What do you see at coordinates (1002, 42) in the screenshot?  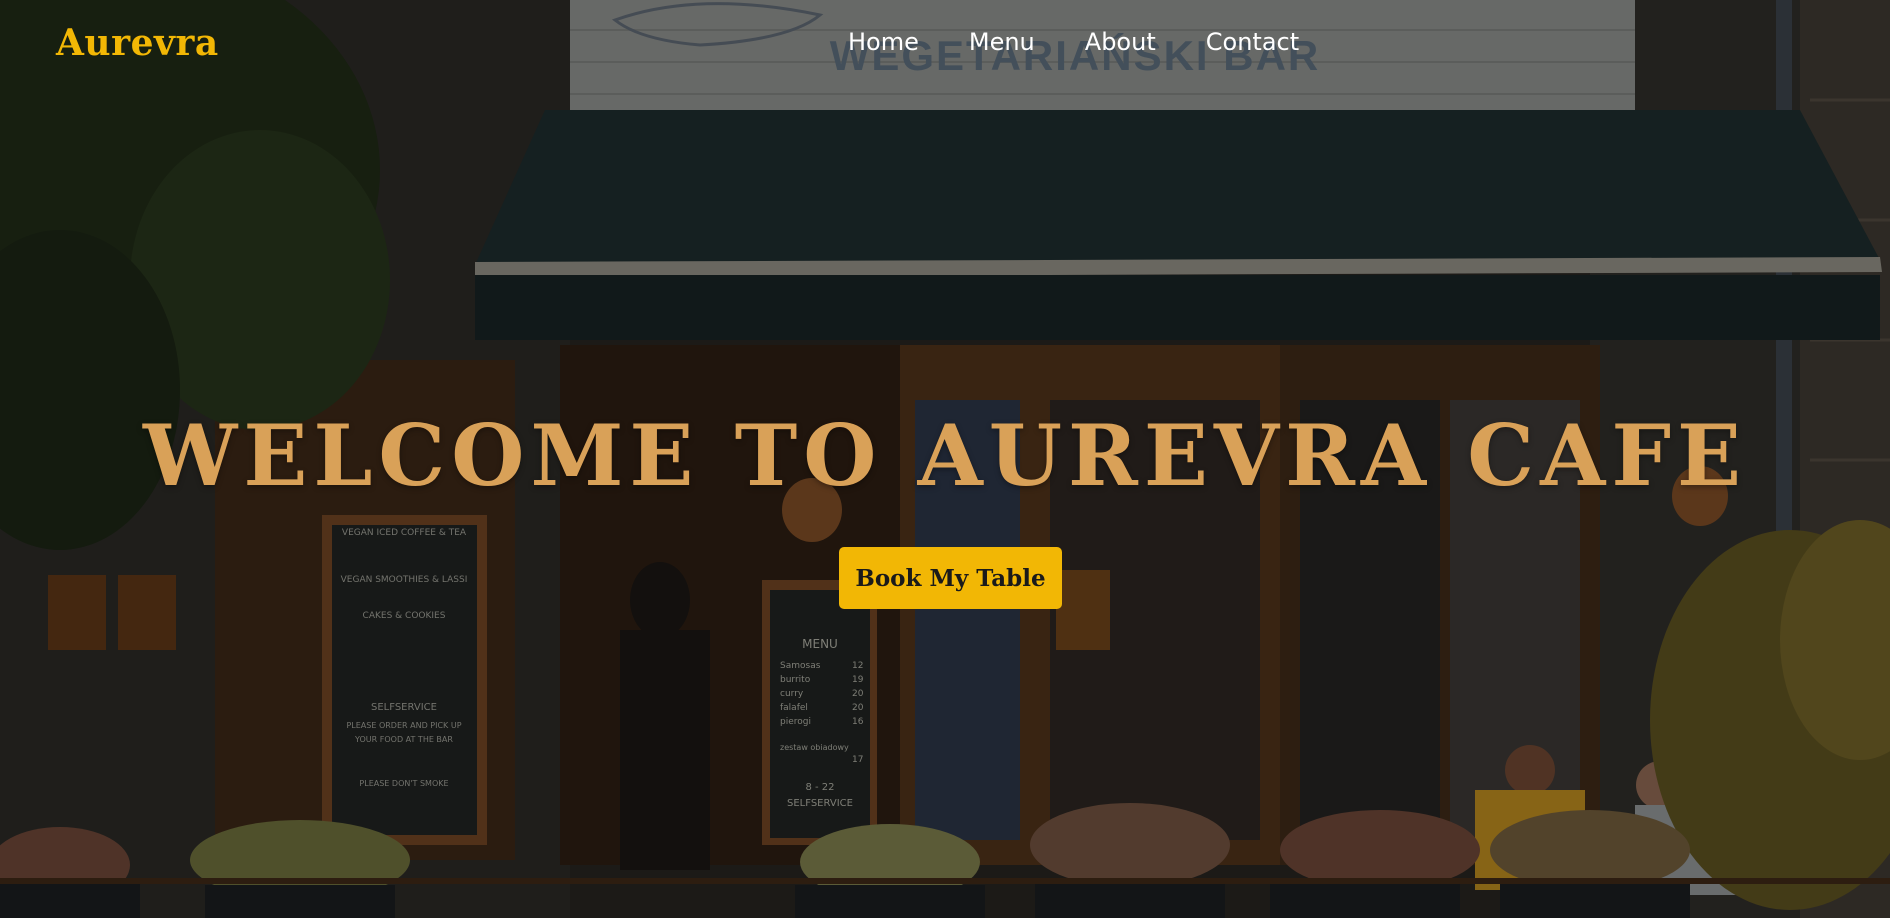 I see `nav-link-menu: Menu` at bounding box center [1002, 42].